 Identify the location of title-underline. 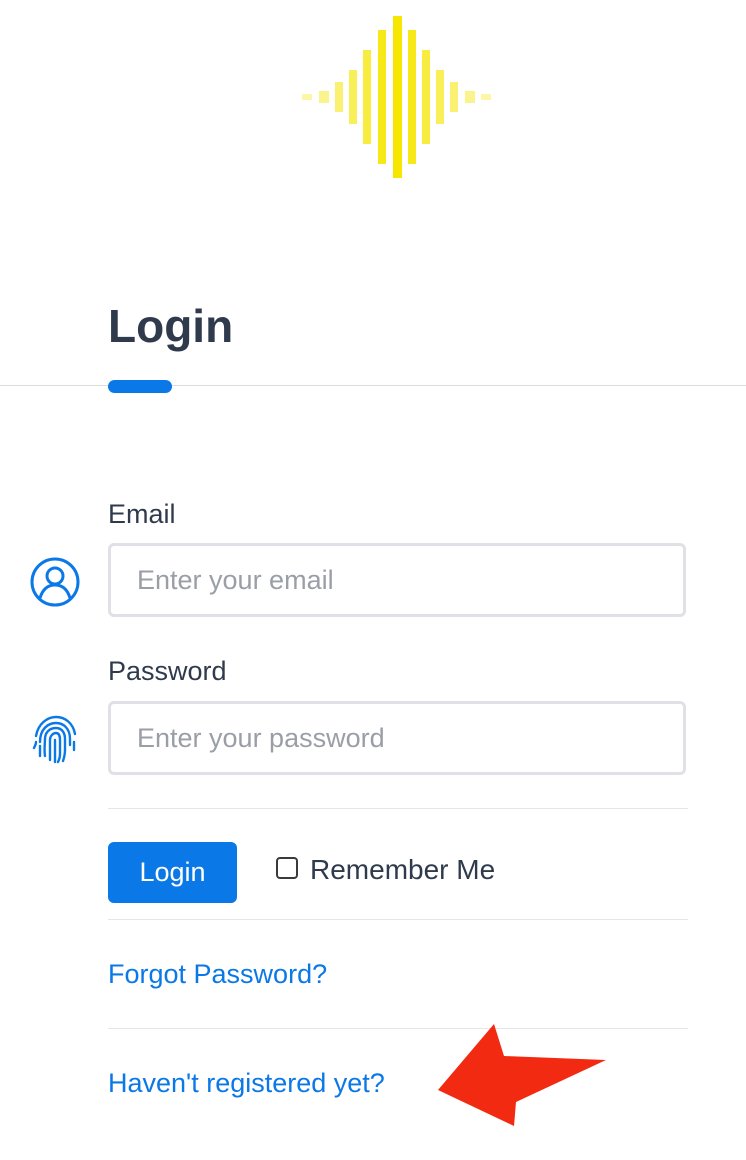
(140, 386).